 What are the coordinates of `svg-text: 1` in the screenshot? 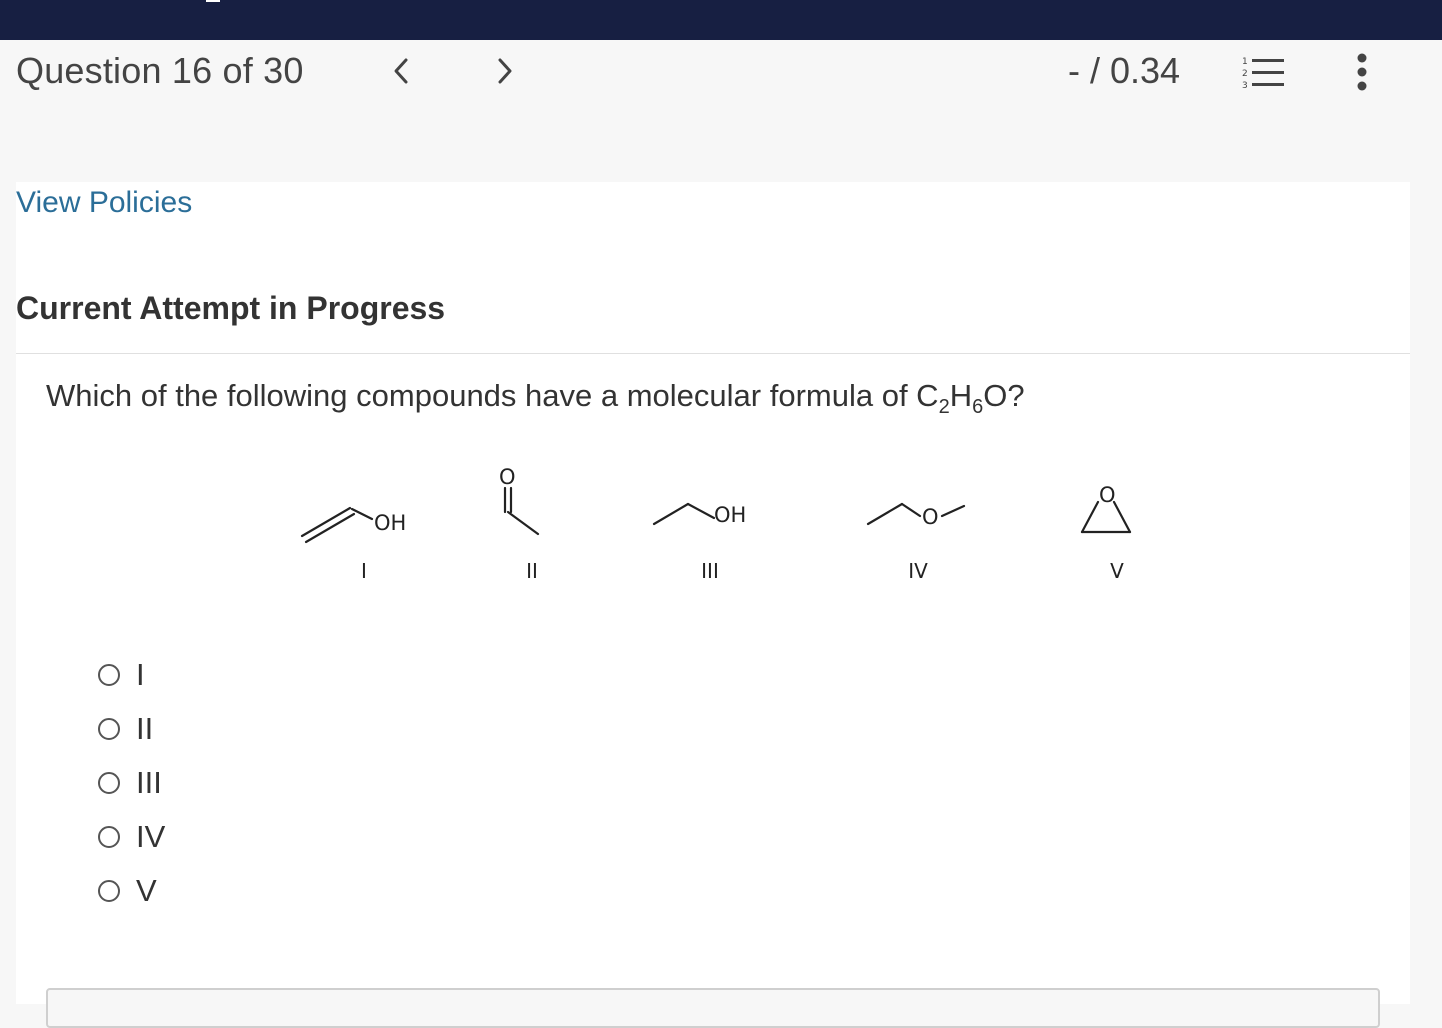 It's located at (1245, 62).